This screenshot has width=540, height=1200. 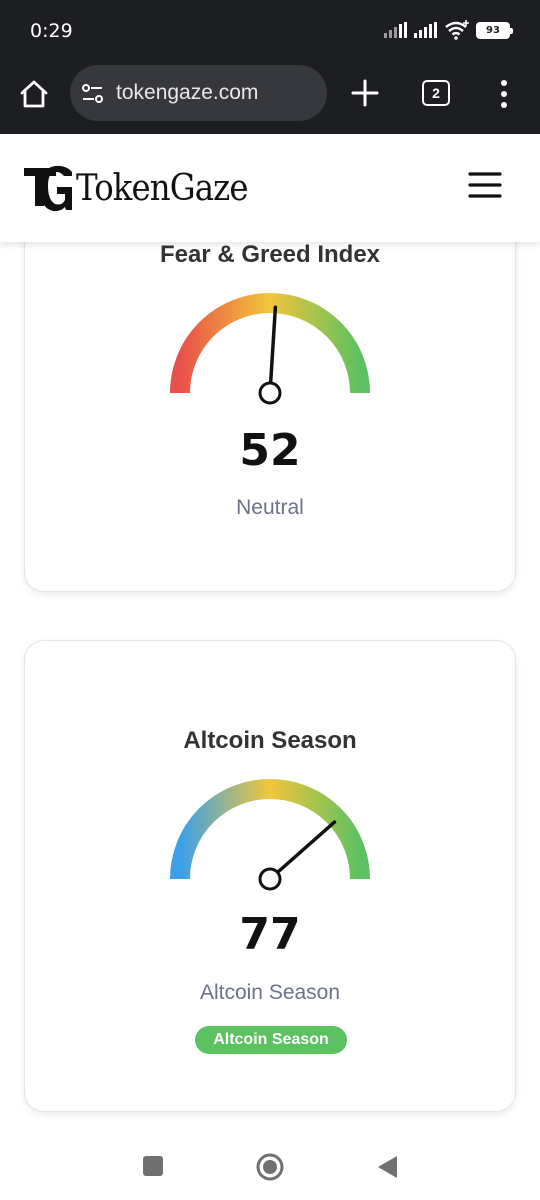 What do you see at coordinates (270, 31) in the screenshot?
I see `status-bar: 0:29 93` at bounding box center [270, 31].